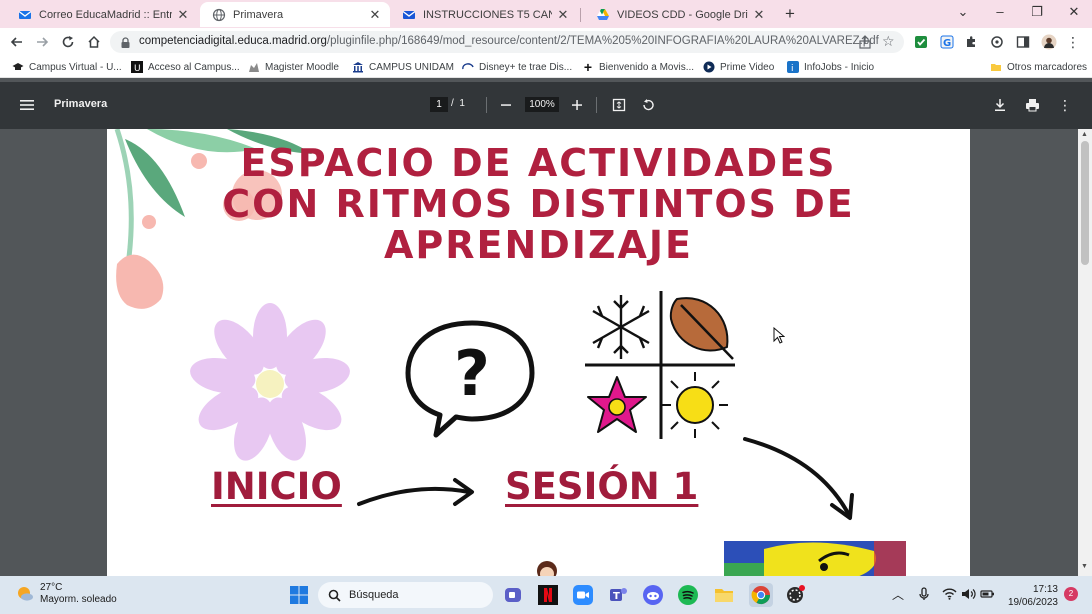 This screenshot has width=1092, height=614. I want to click on bookmark-other-folder: Otros marcadores, so click(1038, 67).